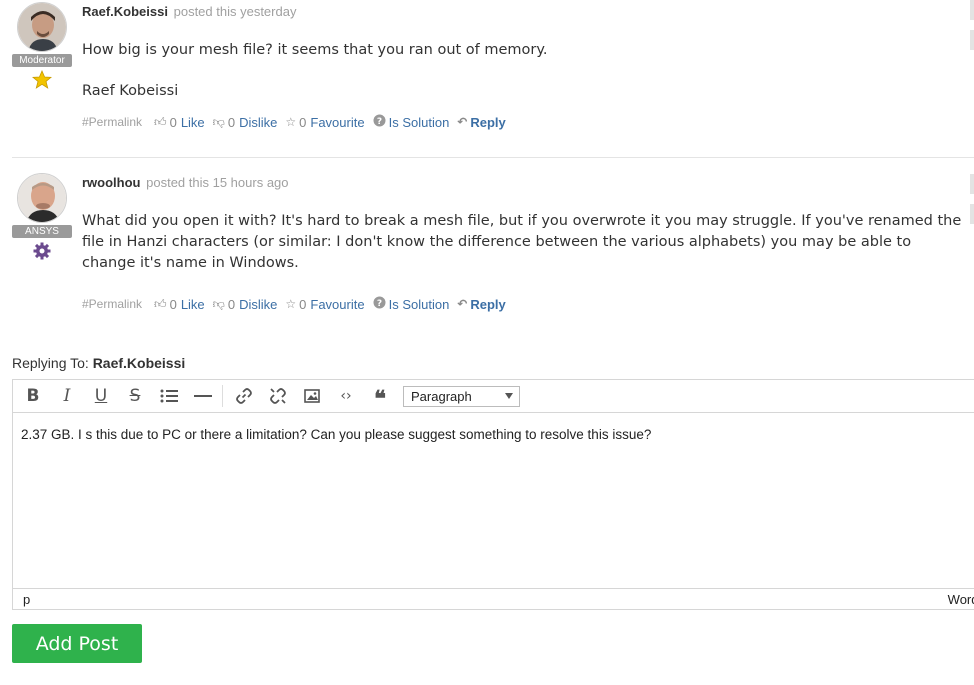 The image size is (974, 685). Describe the element at coordinates (203, 396) in the screenshot. I see `horizontal-rule-icon` at that location.